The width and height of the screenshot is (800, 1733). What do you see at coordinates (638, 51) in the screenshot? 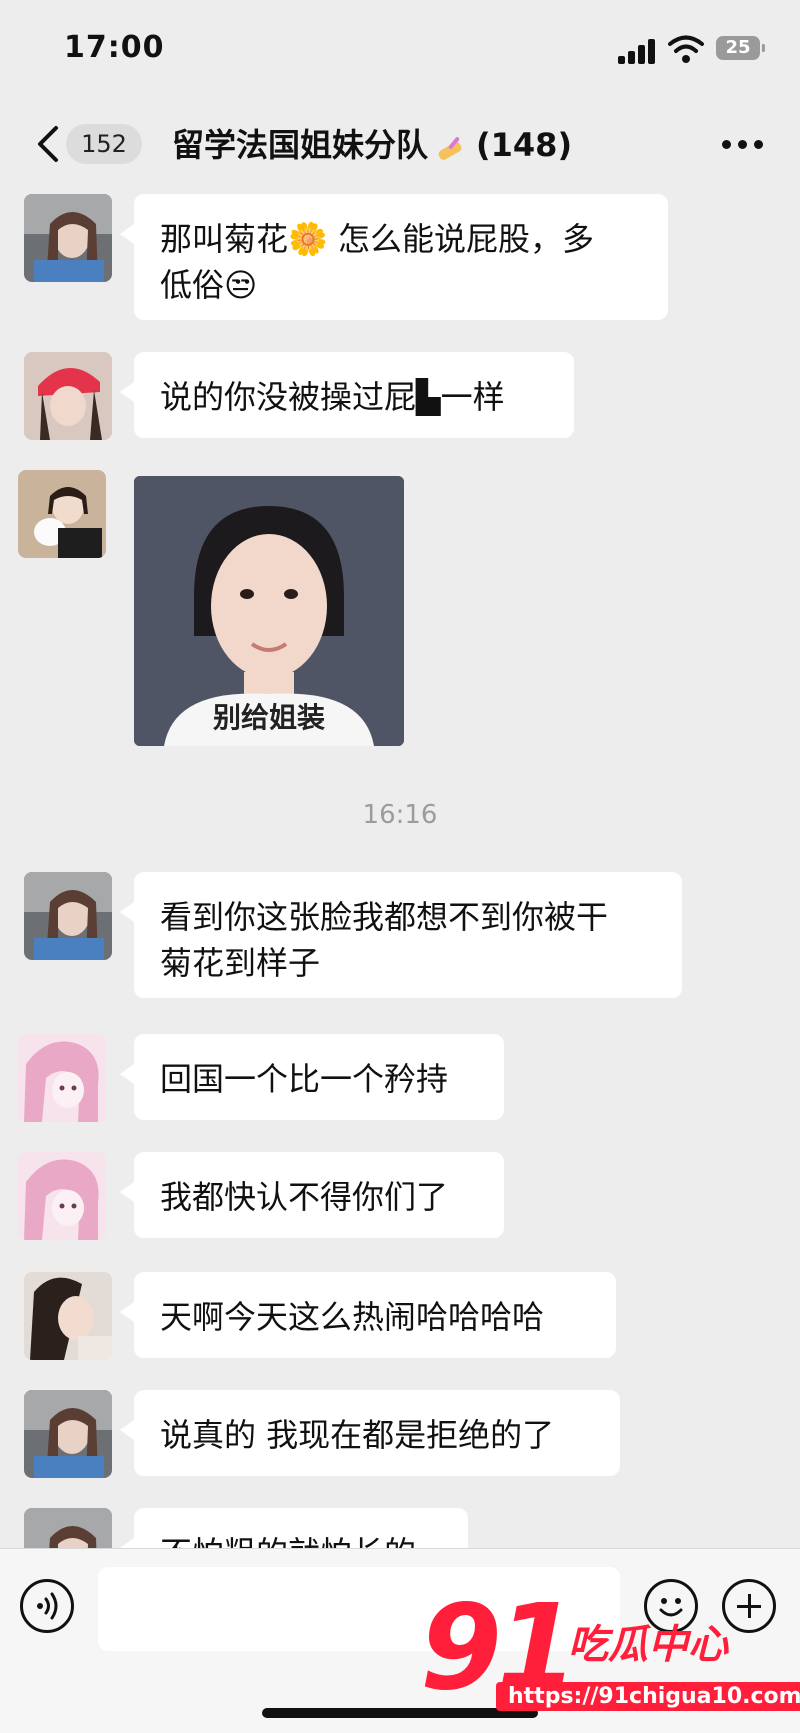
I see `signal-icon` at bounding box center [638, 51].